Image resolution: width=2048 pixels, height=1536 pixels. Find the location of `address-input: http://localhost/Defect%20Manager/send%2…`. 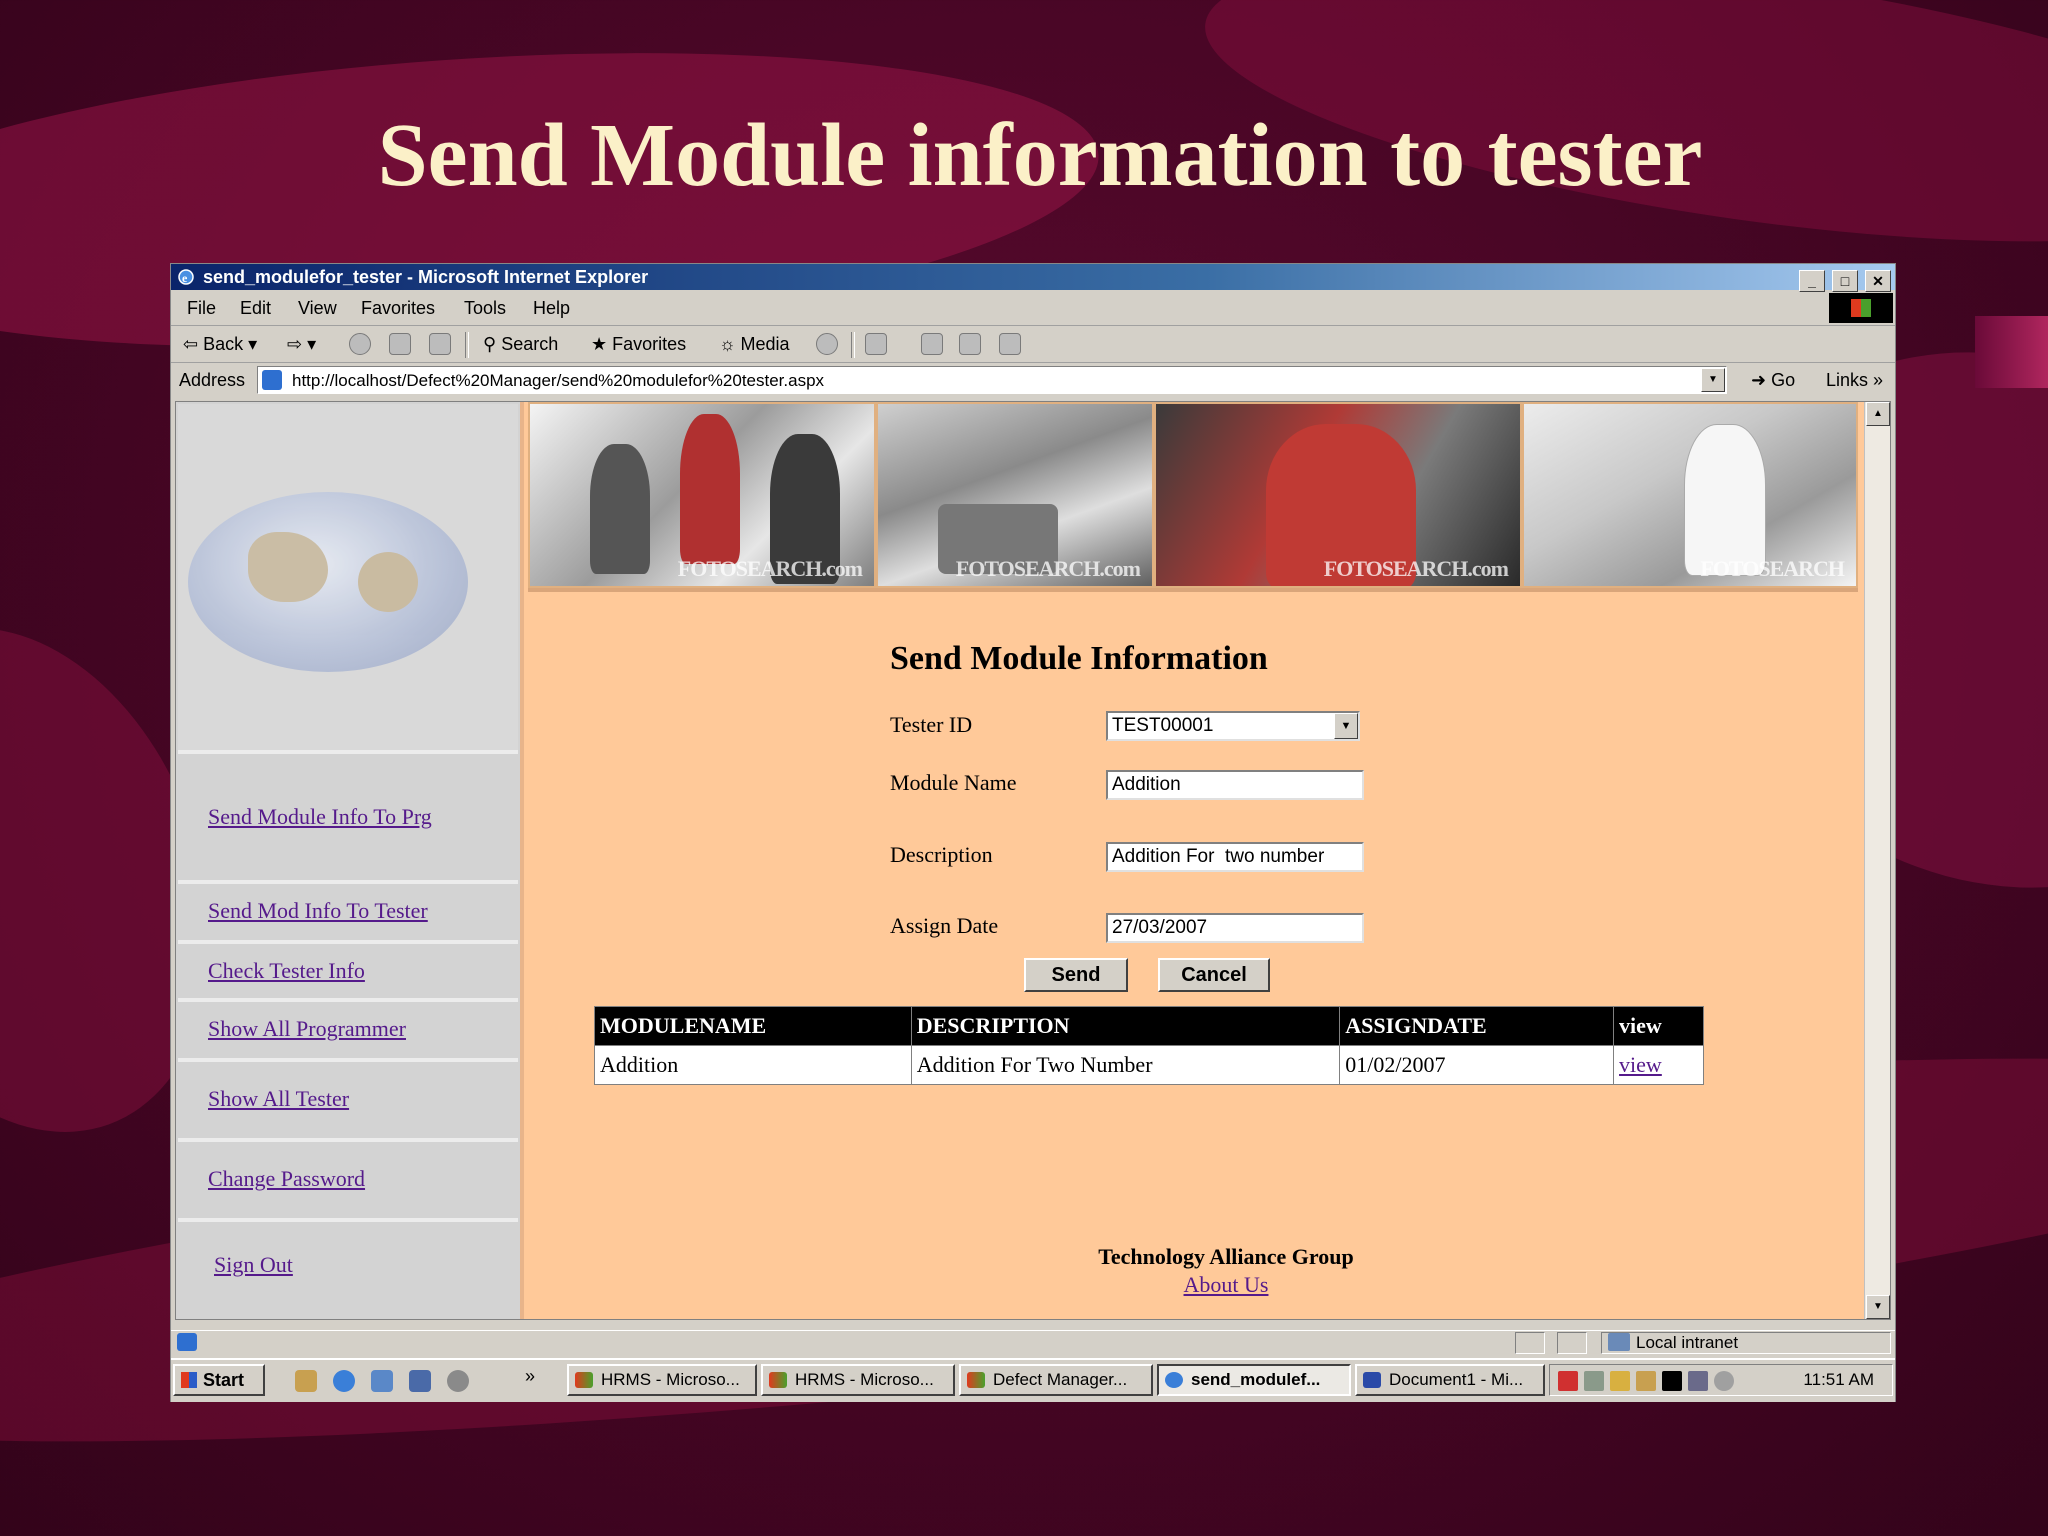

address-input: http://localhost/Defect%20Manager/send%2… is located at coordinates (992, 380).